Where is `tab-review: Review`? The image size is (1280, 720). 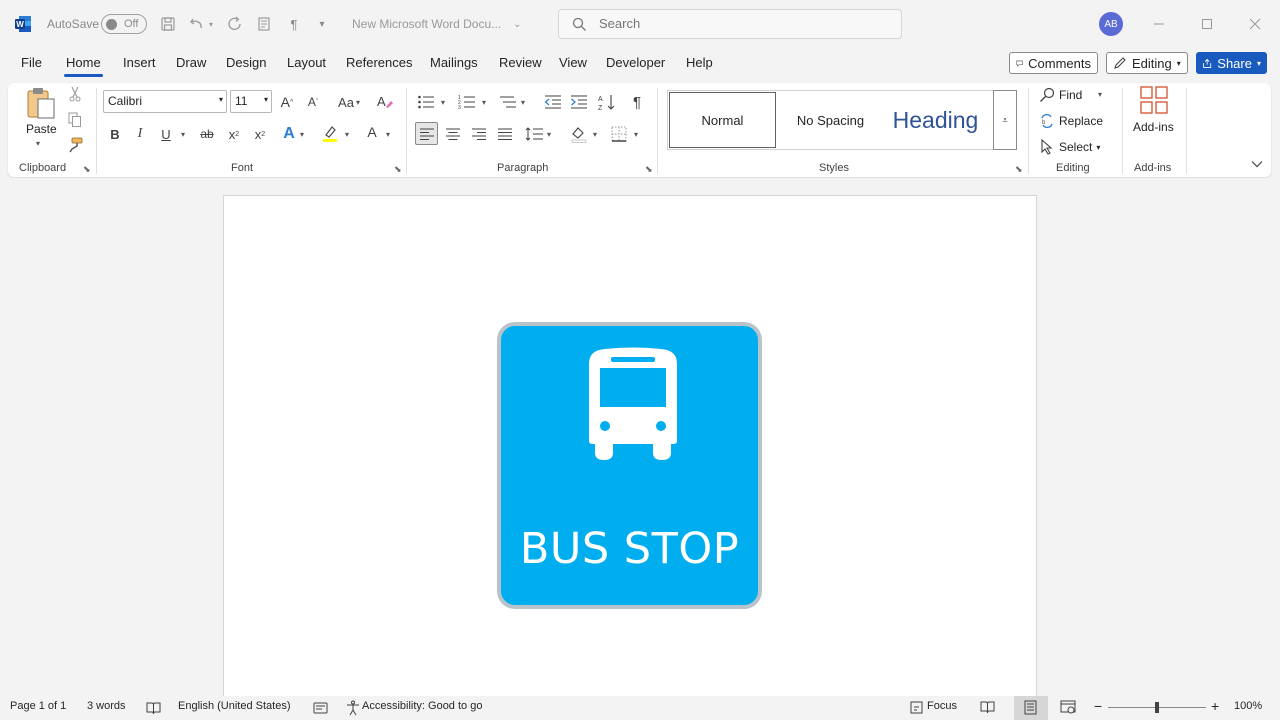
tab-review: Review is located at coordinates (520, 62).